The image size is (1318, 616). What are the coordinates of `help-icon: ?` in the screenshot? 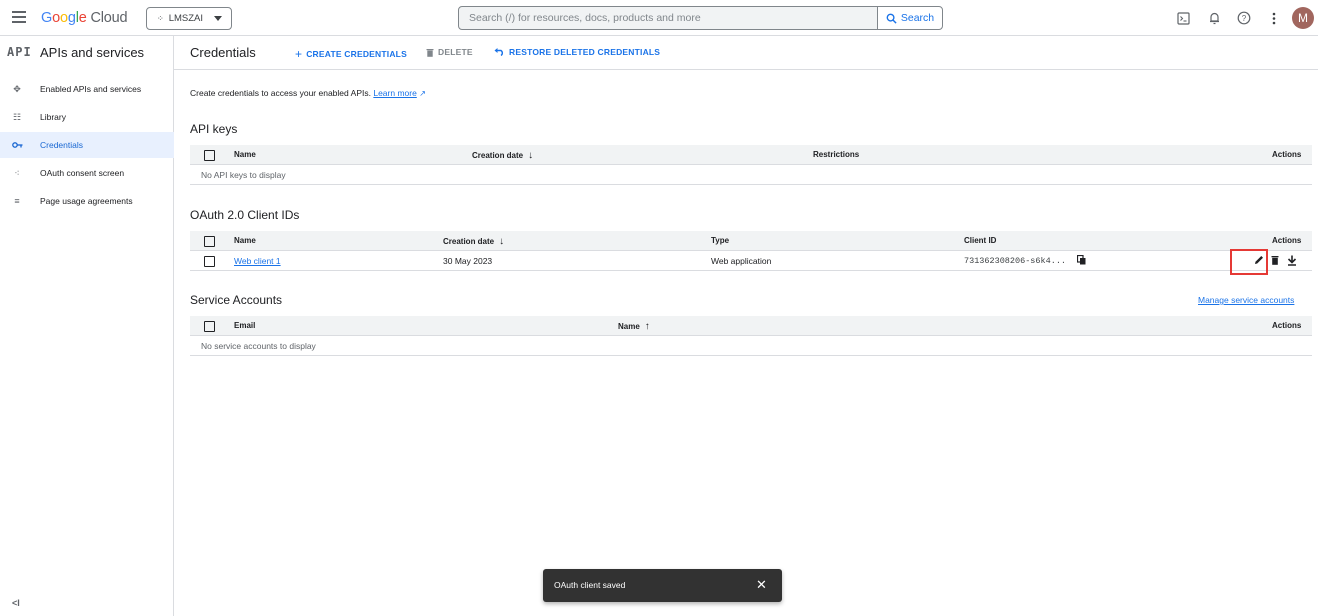 It's located at (1244, 18).